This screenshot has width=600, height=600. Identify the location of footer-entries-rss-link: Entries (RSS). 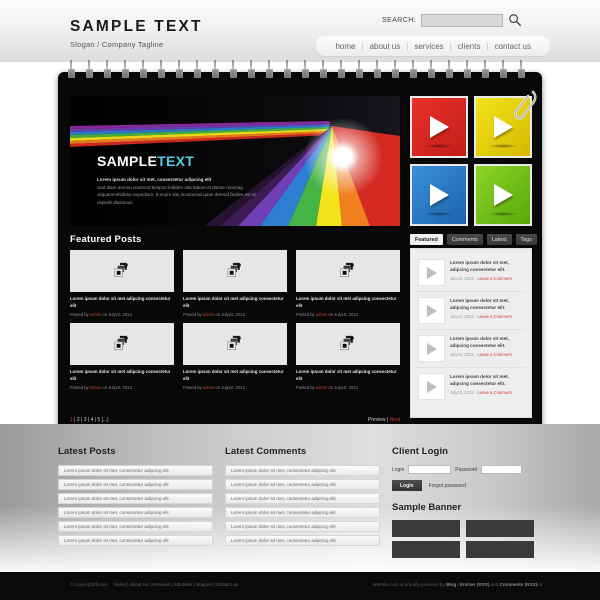
(474, 584).